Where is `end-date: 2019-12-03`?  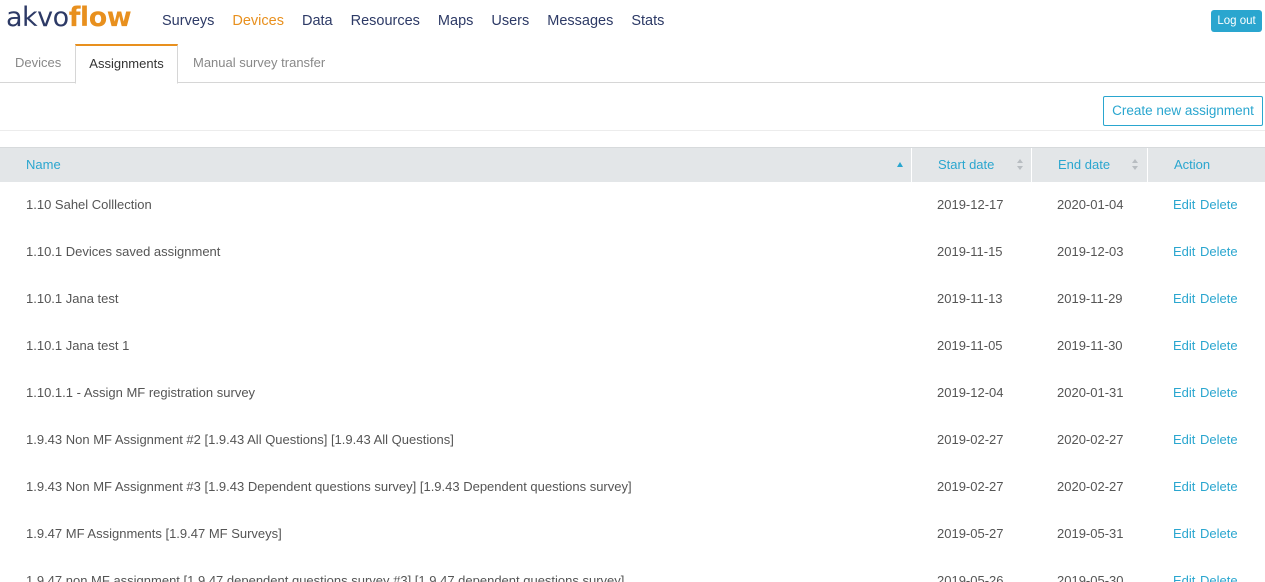
end-date: 2019-12-03 is located at coordinates (1090, 251).